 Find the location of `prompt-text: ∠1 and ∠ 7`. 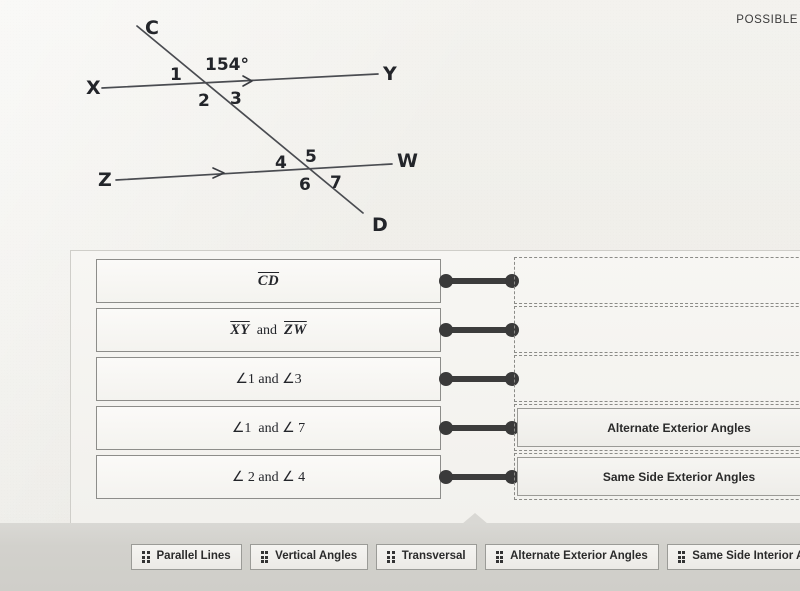

prompt-text: ∠1 and ∠ 7 is located at coordinates (268, 428).